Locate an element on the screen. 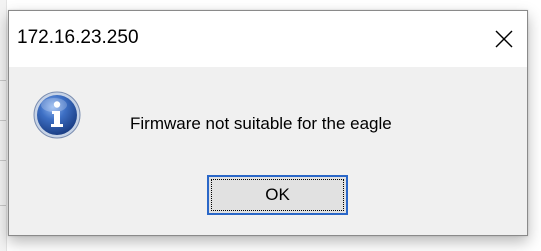 The image size is (541, 251). window-title: 172.16.23.250 is located at coordinates (78, 37).